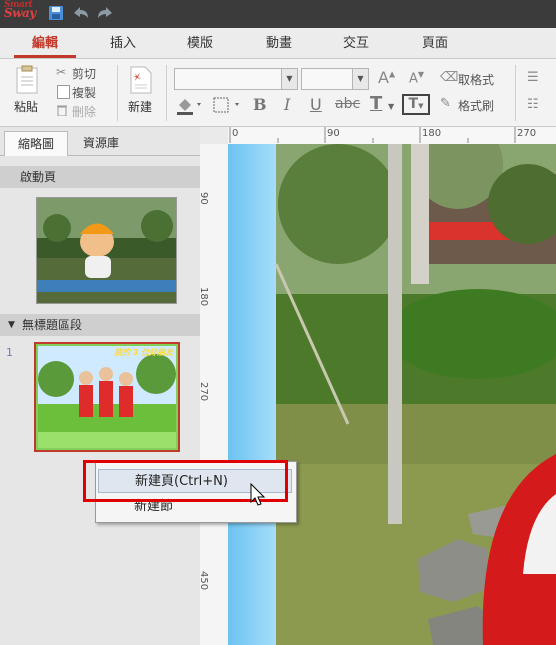 The height and width of the screenshot is (645, 556). I want to click on slide-number: 1, so click(9, 352).